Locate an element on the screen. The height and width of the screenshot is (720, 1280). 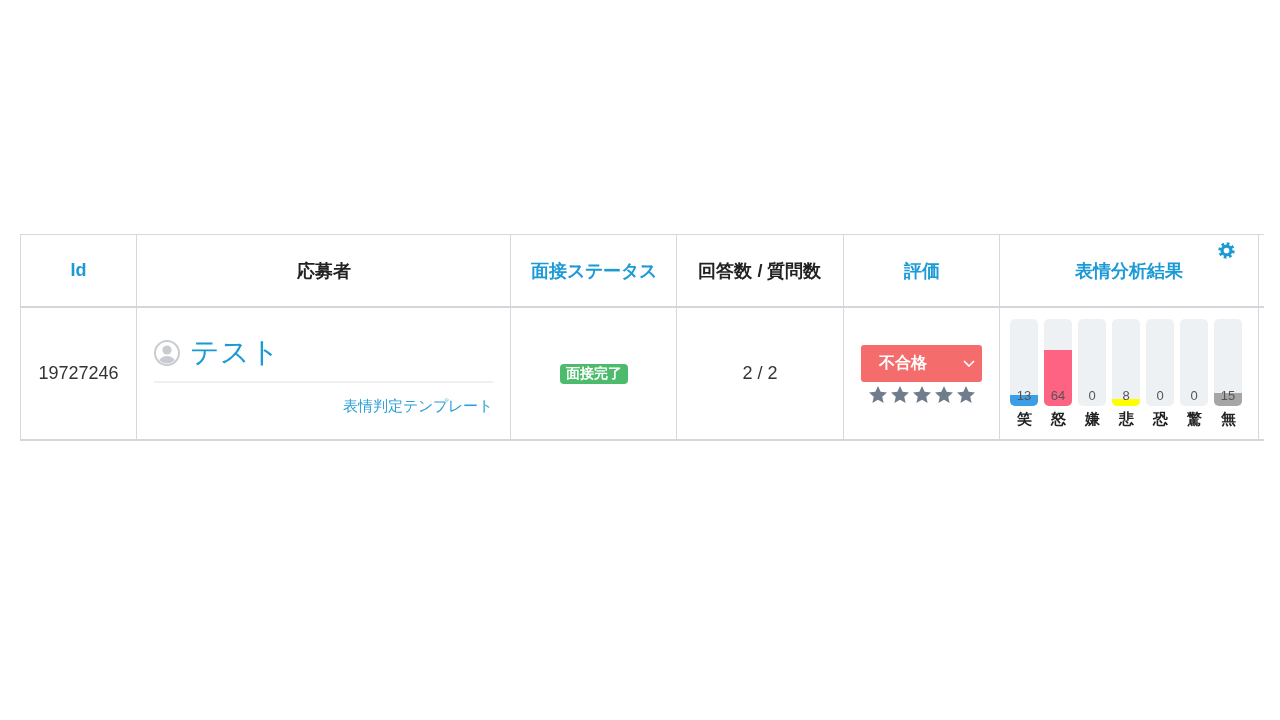
column-header: 表情分析結果 is located at coordinates (1129, 270).